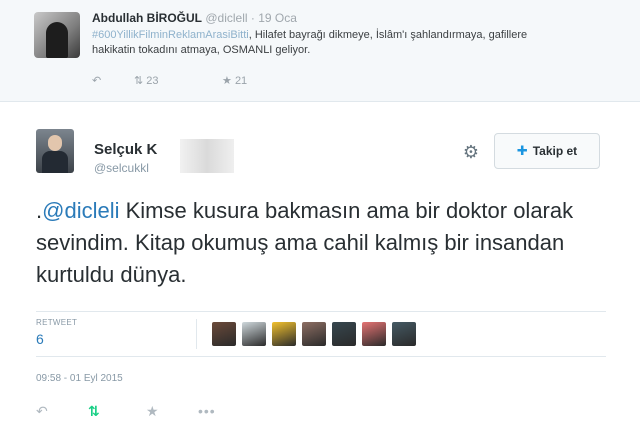  I want to click on more-icon: •••, so click(207, 411).